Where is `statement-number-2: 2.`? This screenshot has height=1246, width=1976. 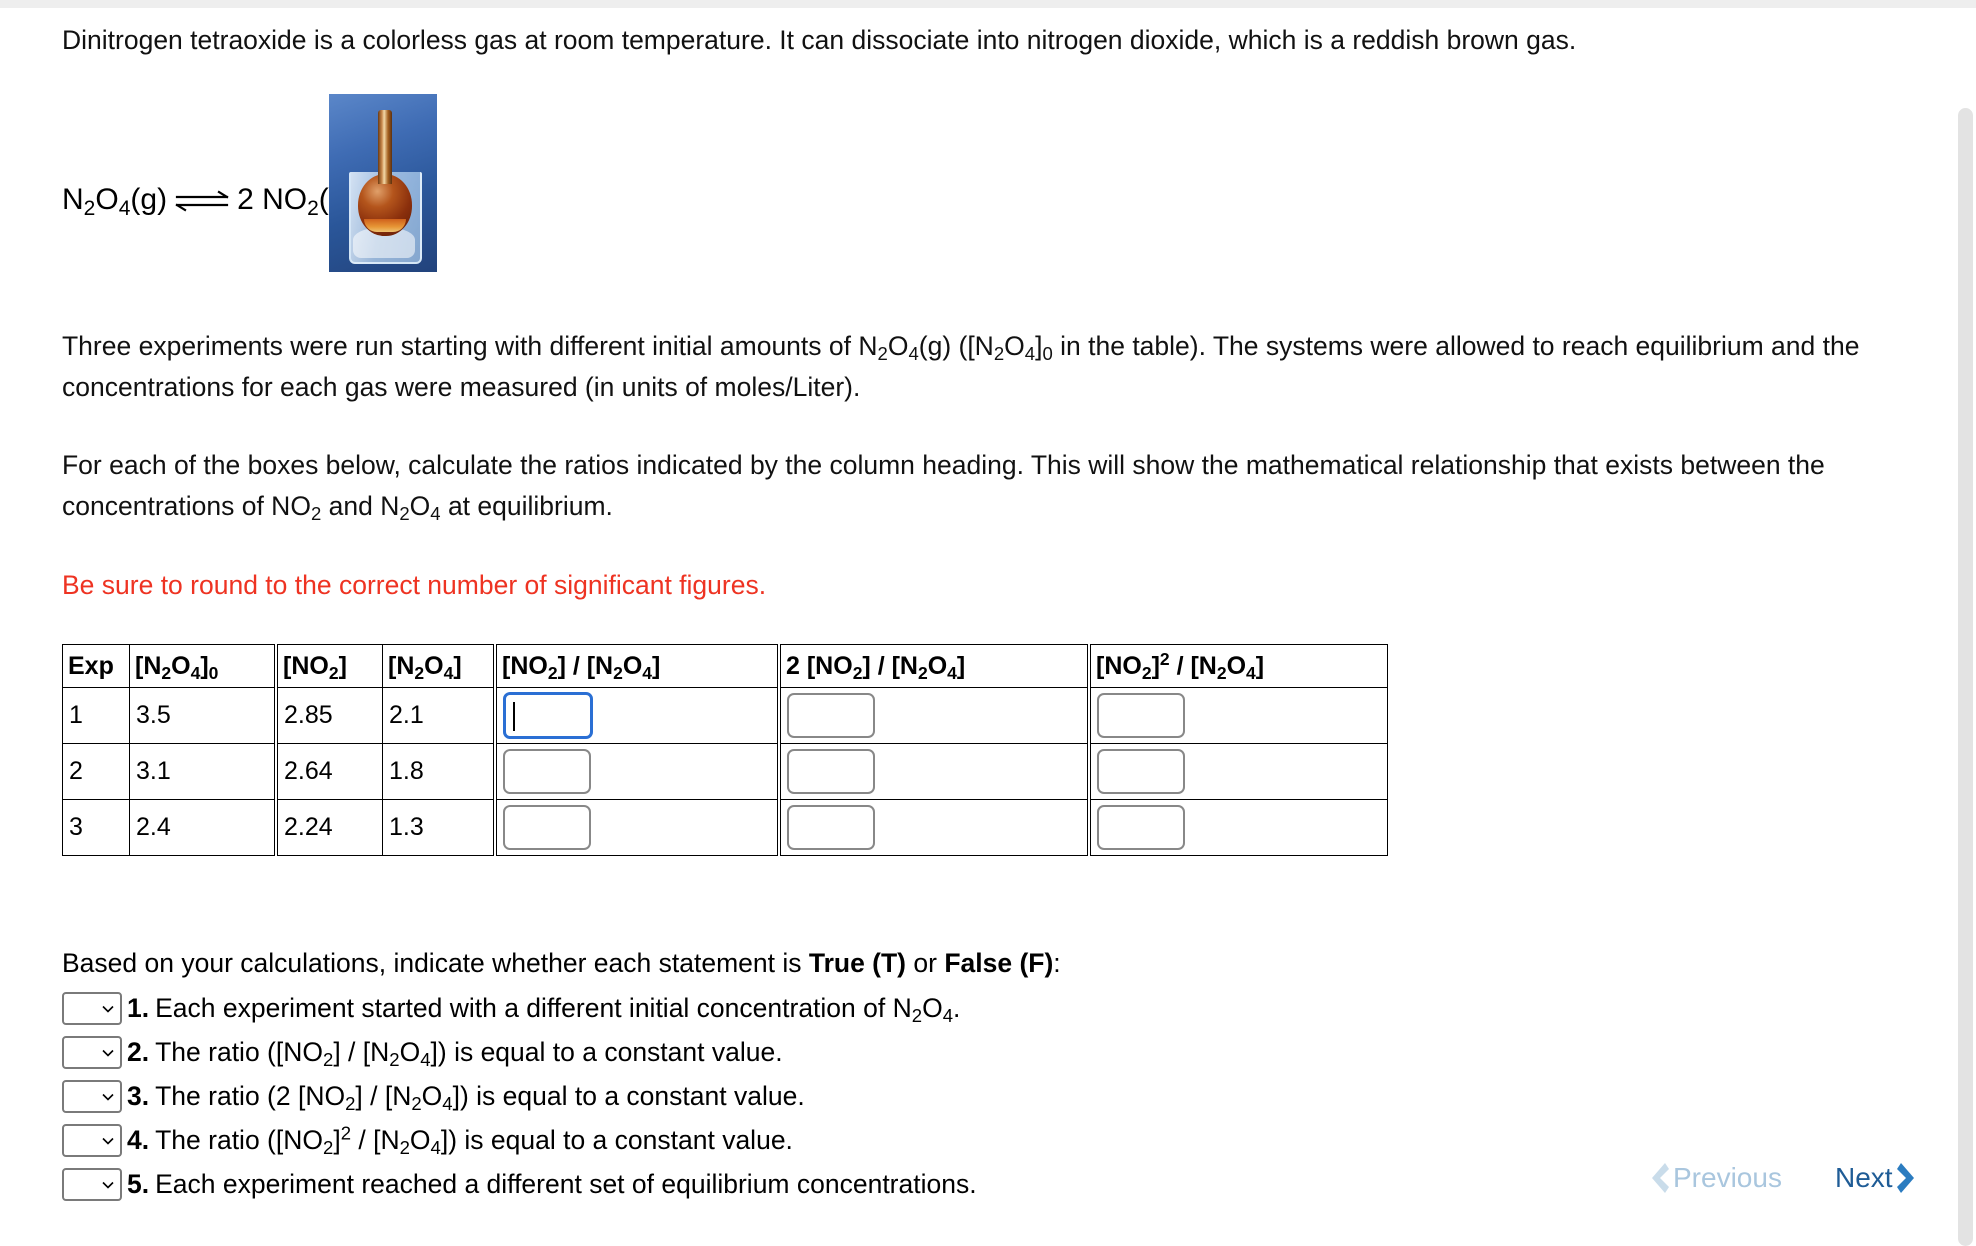
statement-number-2: 2. is located at coordinates (138, 1051).